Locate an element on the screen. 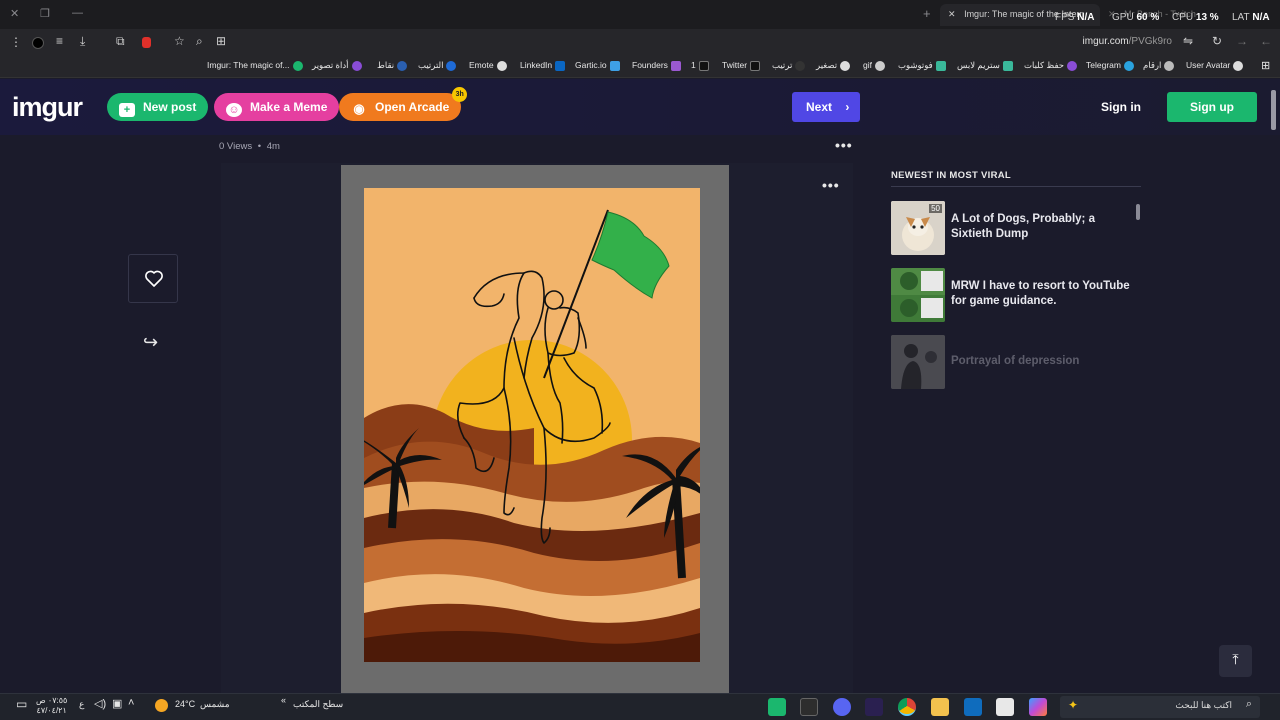 The height and width of the screenshot is (720, 1280). discord-icon is located at coordinates (842, 707).